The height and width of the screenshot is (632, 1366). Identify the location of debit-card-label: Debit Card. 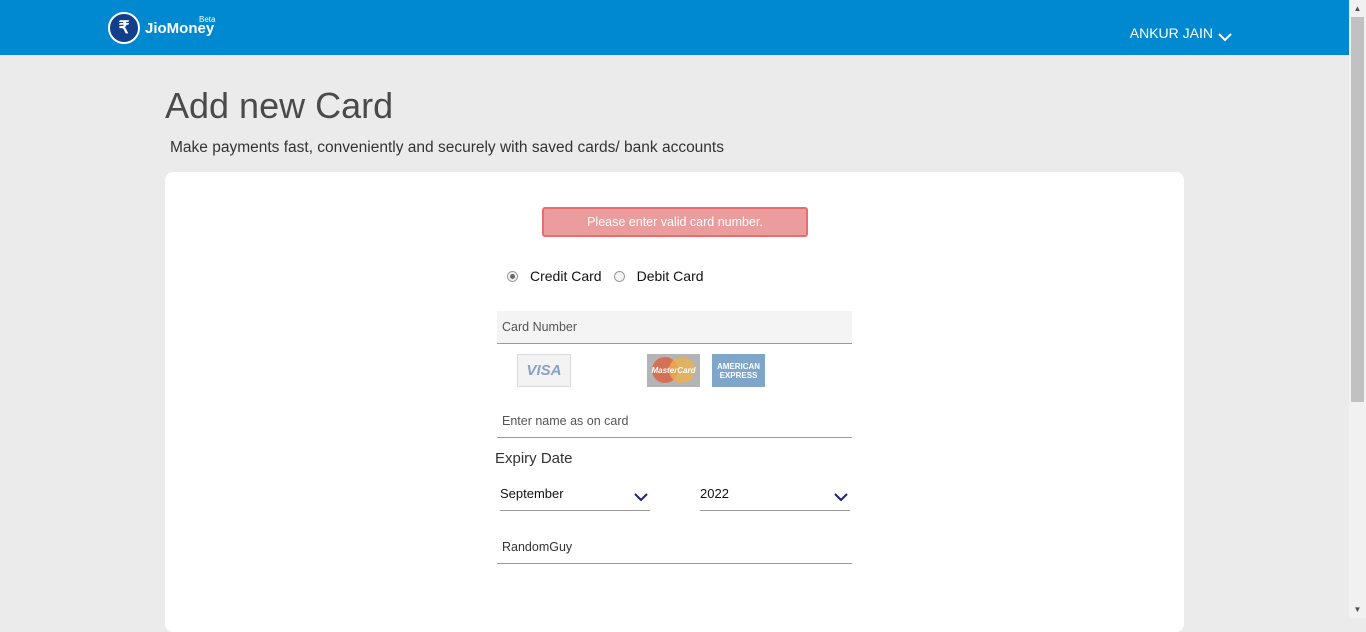
(670, 276).